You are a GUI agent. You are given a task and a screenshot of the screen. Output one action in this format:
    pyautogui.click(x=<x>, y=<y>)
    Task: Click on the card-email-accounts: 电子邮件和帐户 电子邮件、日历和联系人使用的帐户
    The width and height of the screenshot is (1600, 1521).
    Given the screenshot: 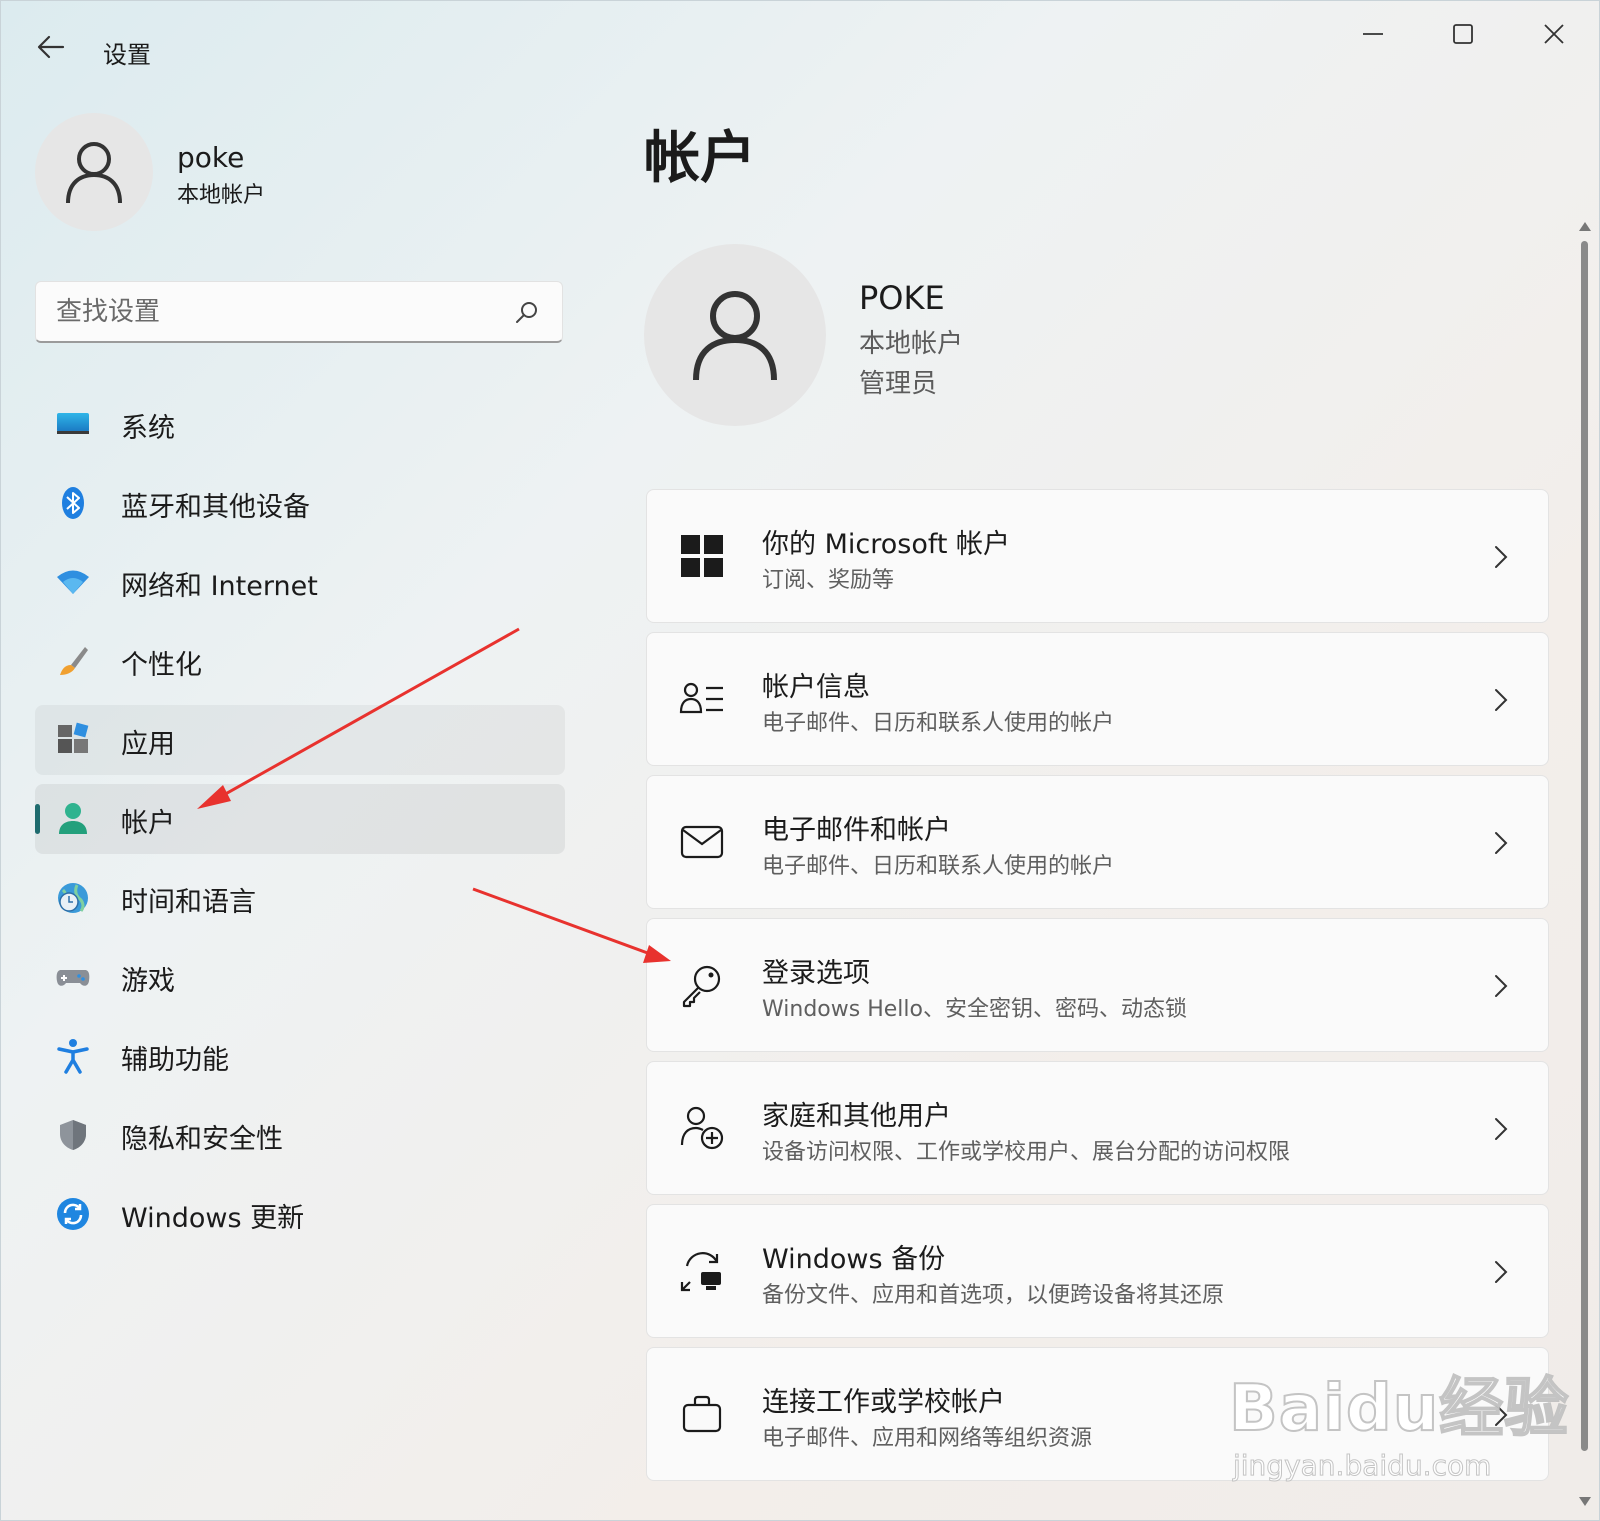 What is the action you would take?
    pyautogui.click(x=1097, y=842)
    